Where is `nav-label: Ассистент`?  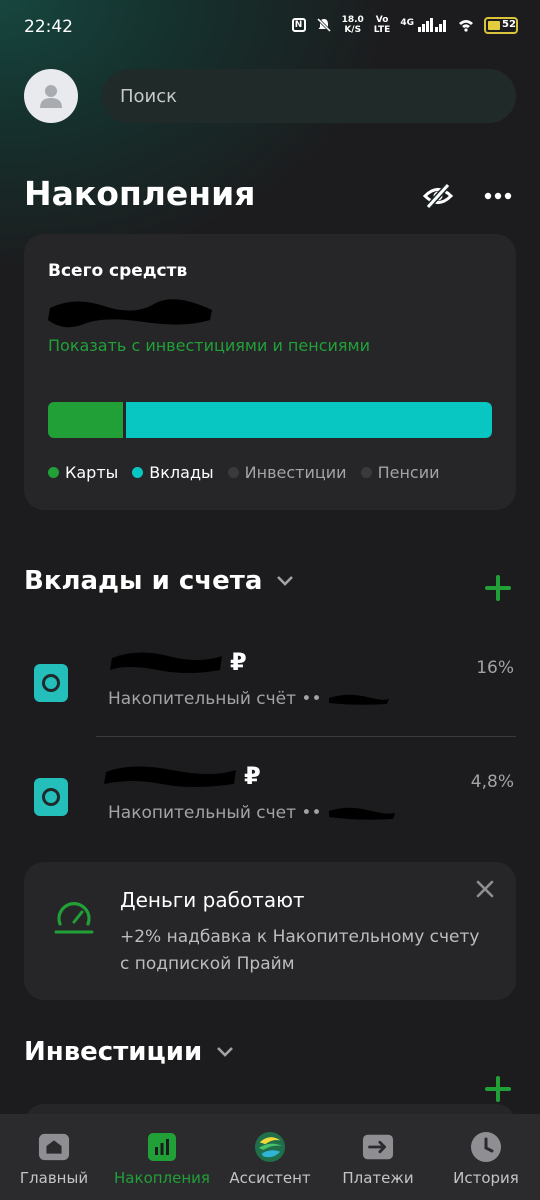
nav-label: Ассистент is located at coordinates (270, 1178).